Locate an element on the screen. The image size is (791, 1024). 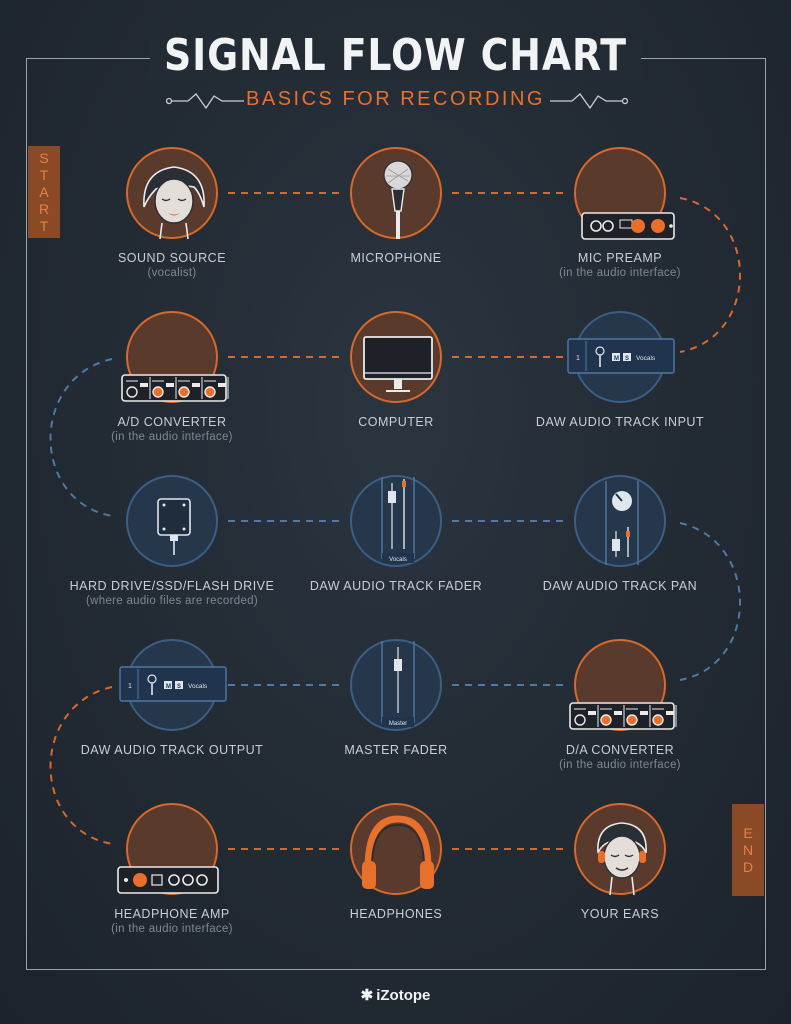
node-label: SOUND SOURCE (vocalist) is located at coordinates (172, 265).